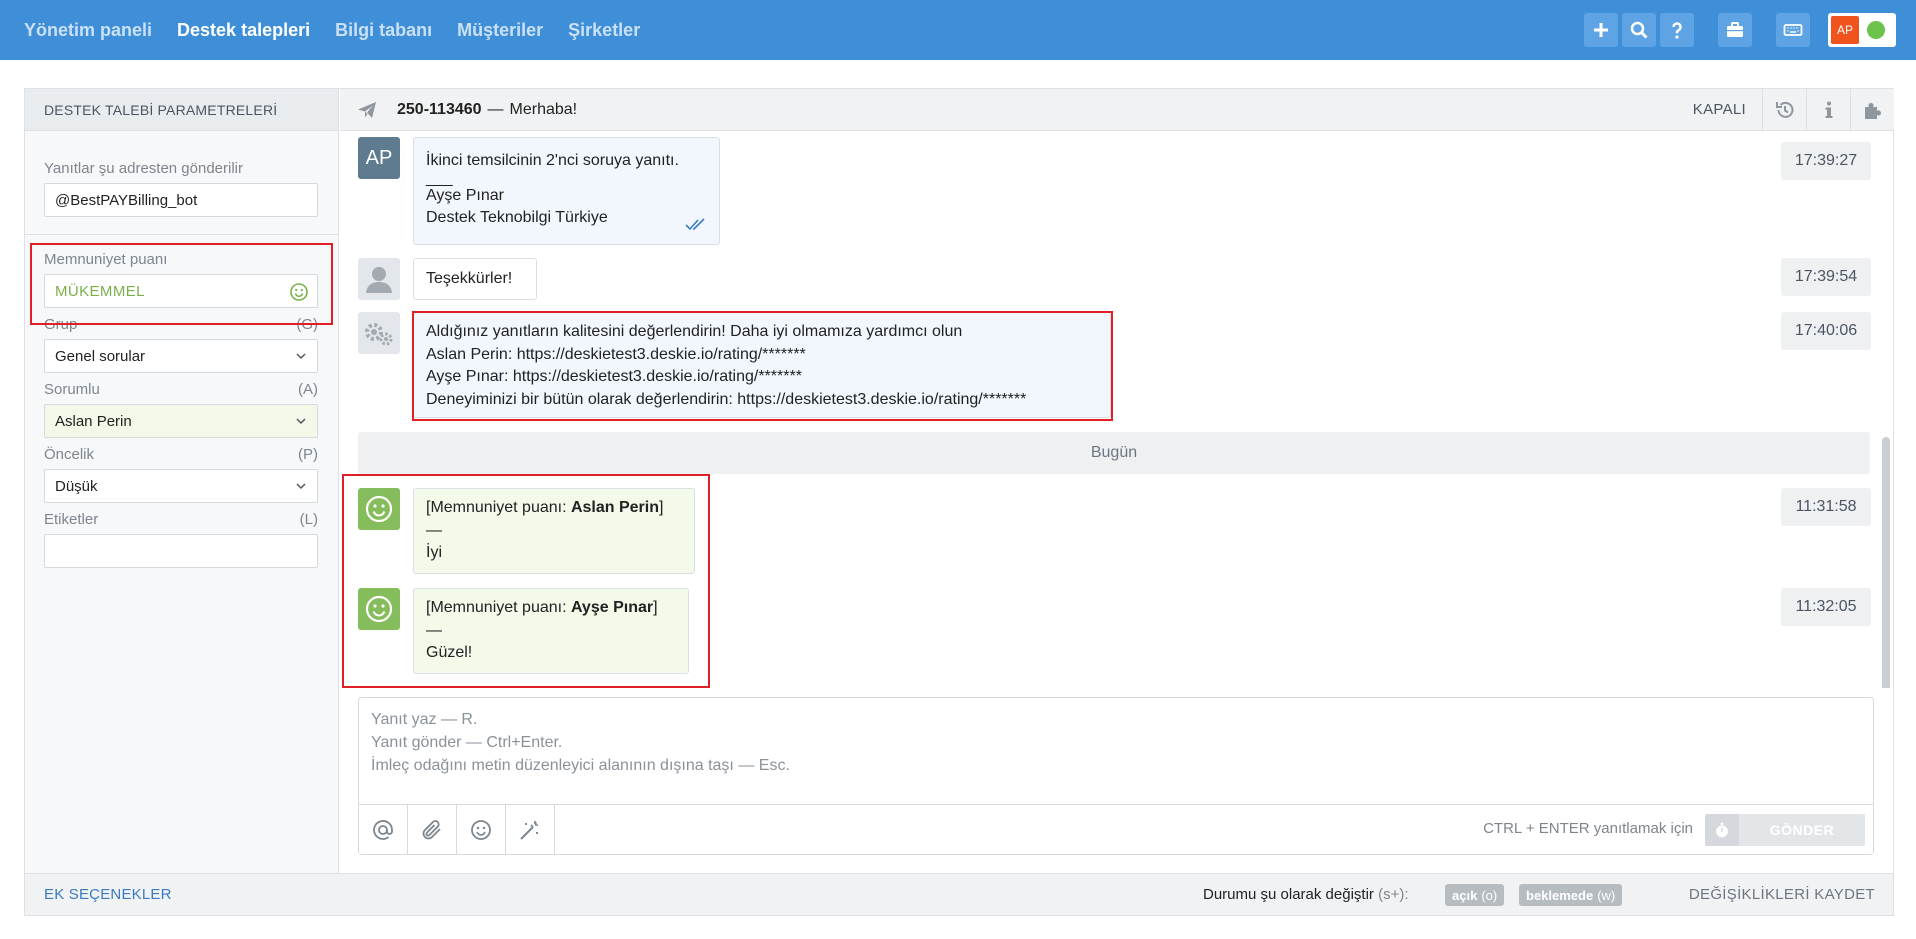 Image resolution: width=1916 pixels, height=939 pixels. I want to click on nav-knowledge-base: Bilgi tabanı, so click(383, 30).